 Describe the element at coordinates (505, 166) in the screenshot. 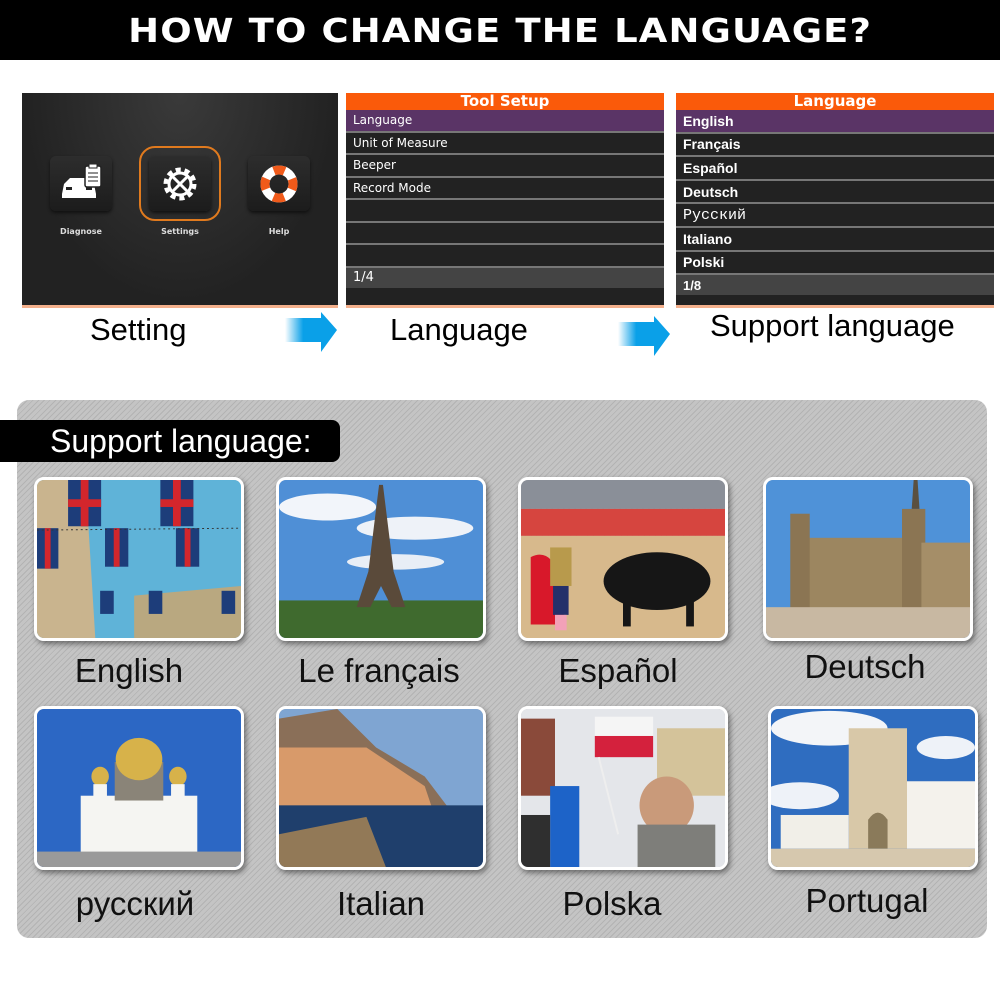

I see `menu-item-beeper: Beeper` at that location.